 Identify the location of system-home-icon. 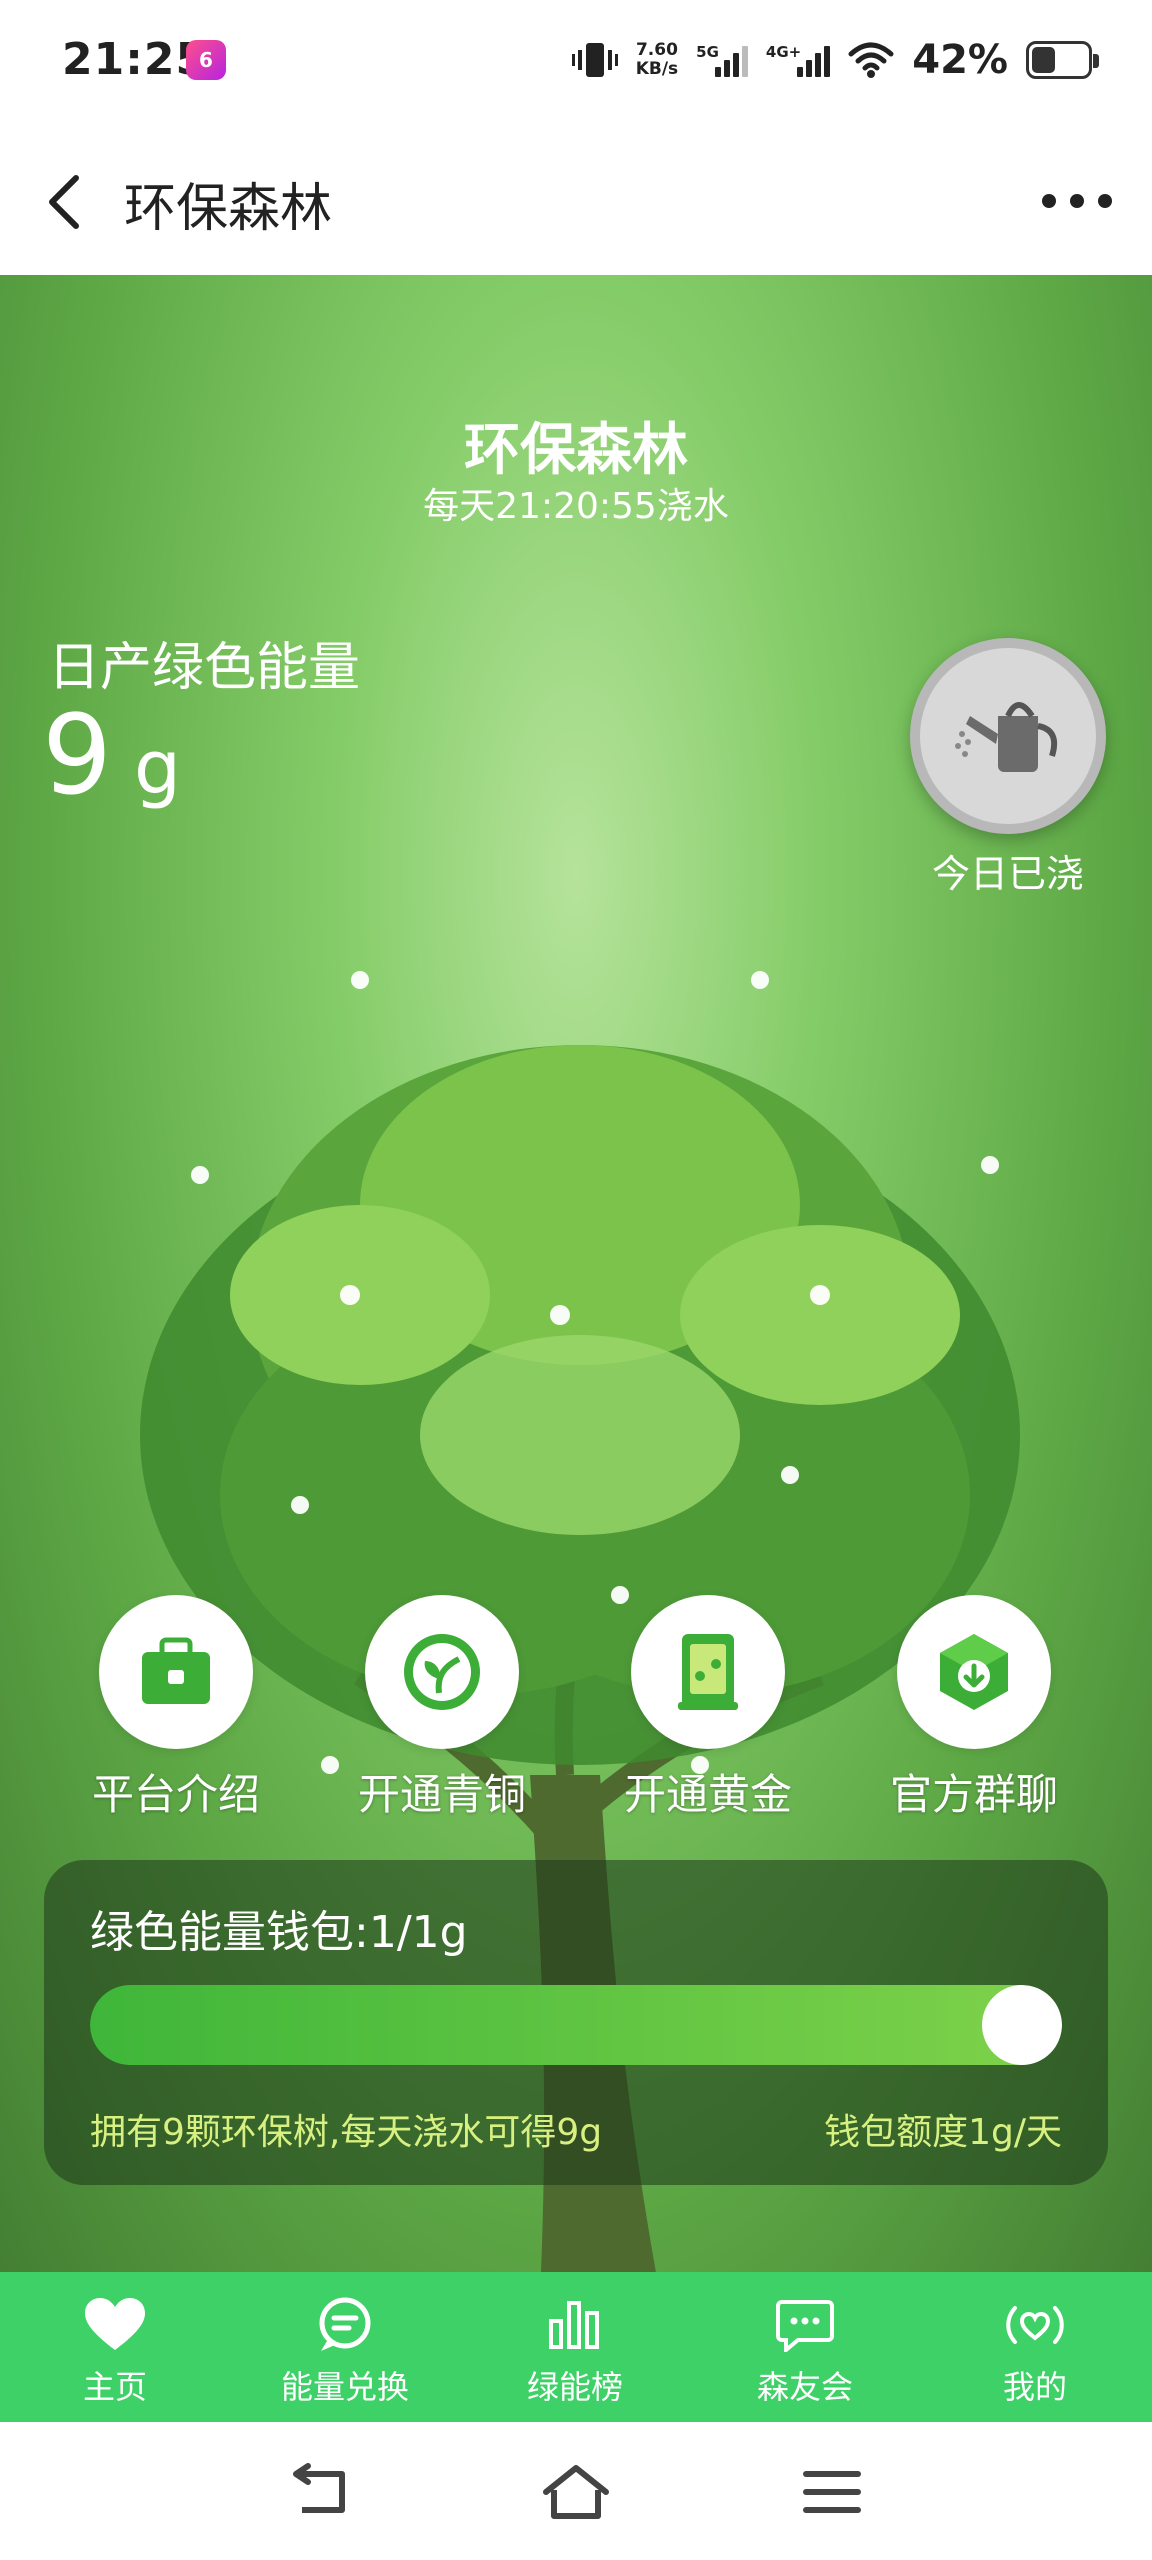
(576, 2492).